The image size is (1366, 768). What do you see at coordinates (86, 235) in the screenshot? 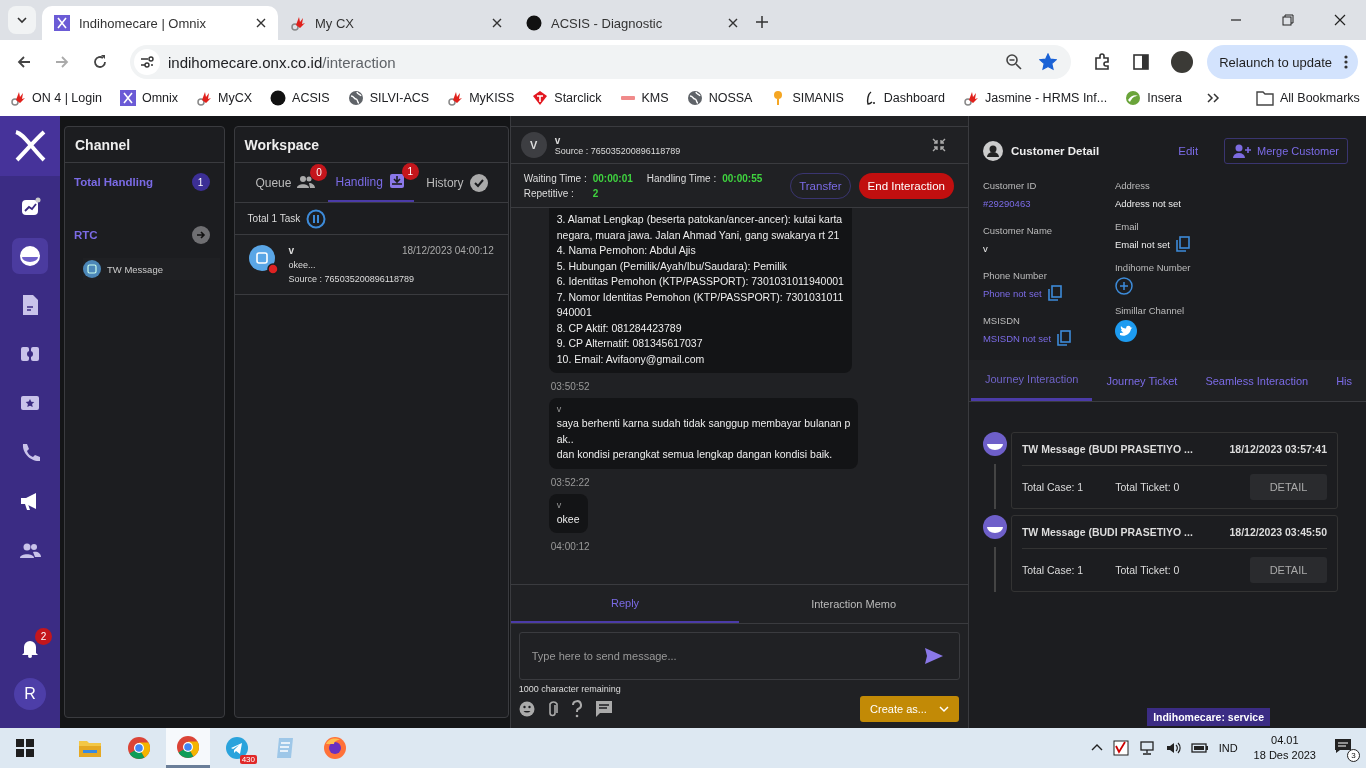
I see `rtc-label: RTC` at bounding box center [86, 235].